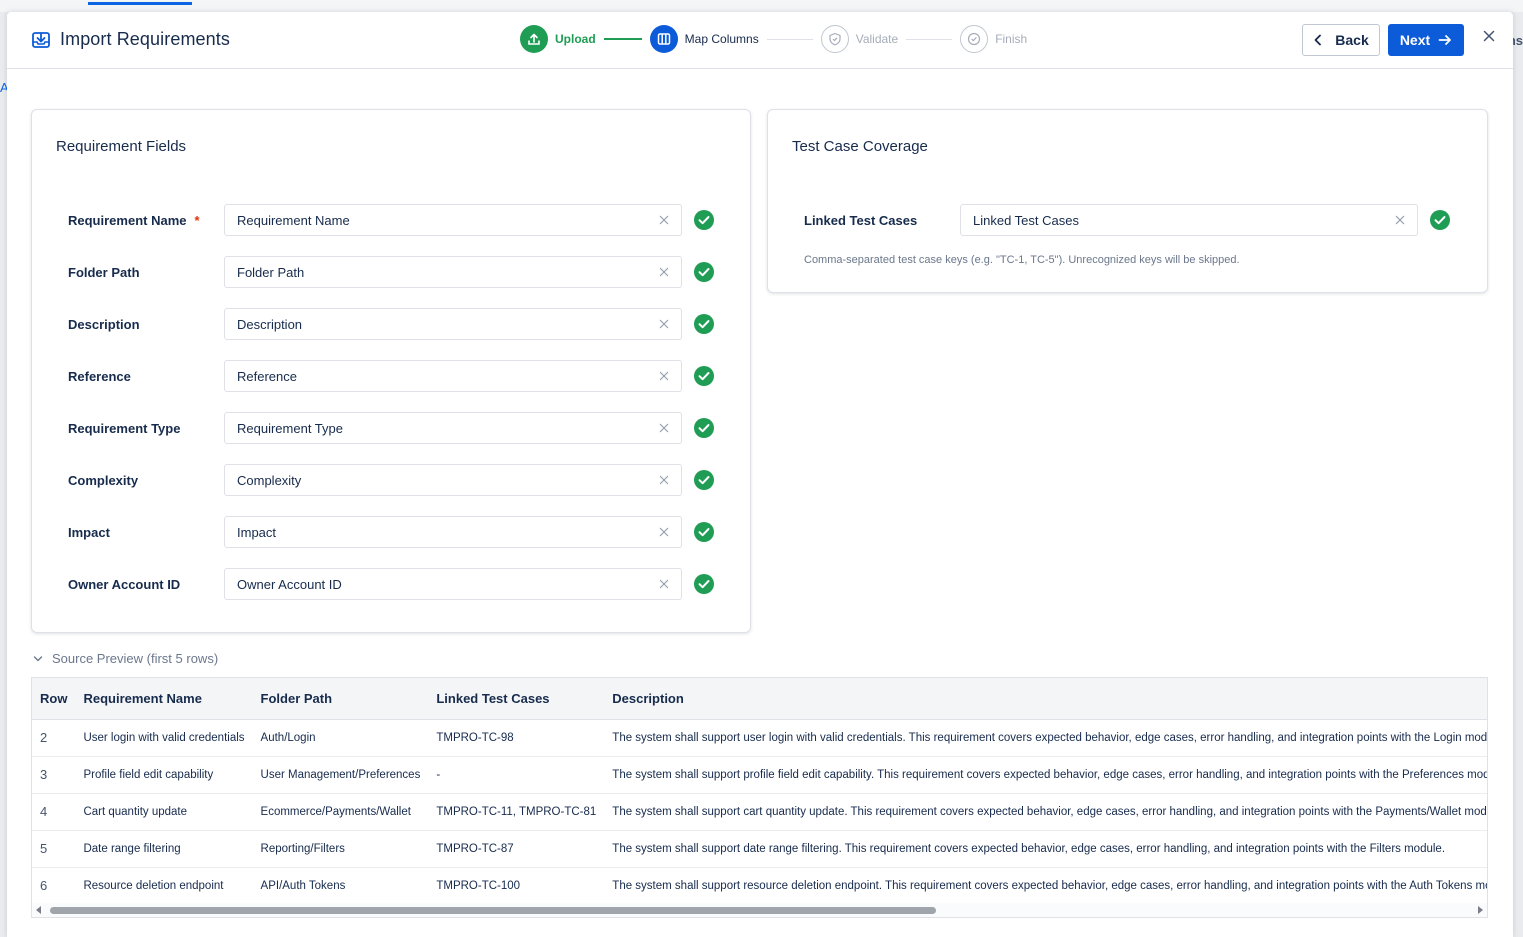  Describe the element at coordinates (761, 6) in the screenshot. I see `background-topbar` at that location.